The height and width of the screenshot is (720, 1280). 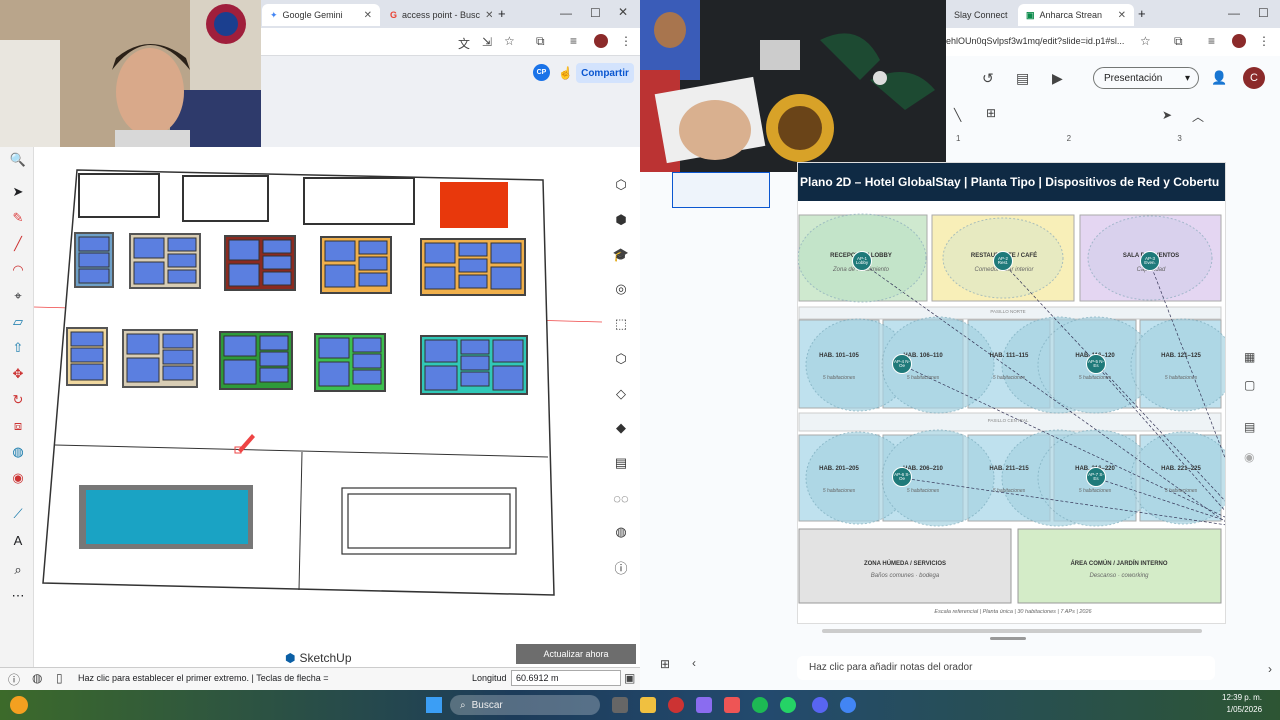 I want to click on measurement-field: 60.6912 m, so click(x=566, y=678).